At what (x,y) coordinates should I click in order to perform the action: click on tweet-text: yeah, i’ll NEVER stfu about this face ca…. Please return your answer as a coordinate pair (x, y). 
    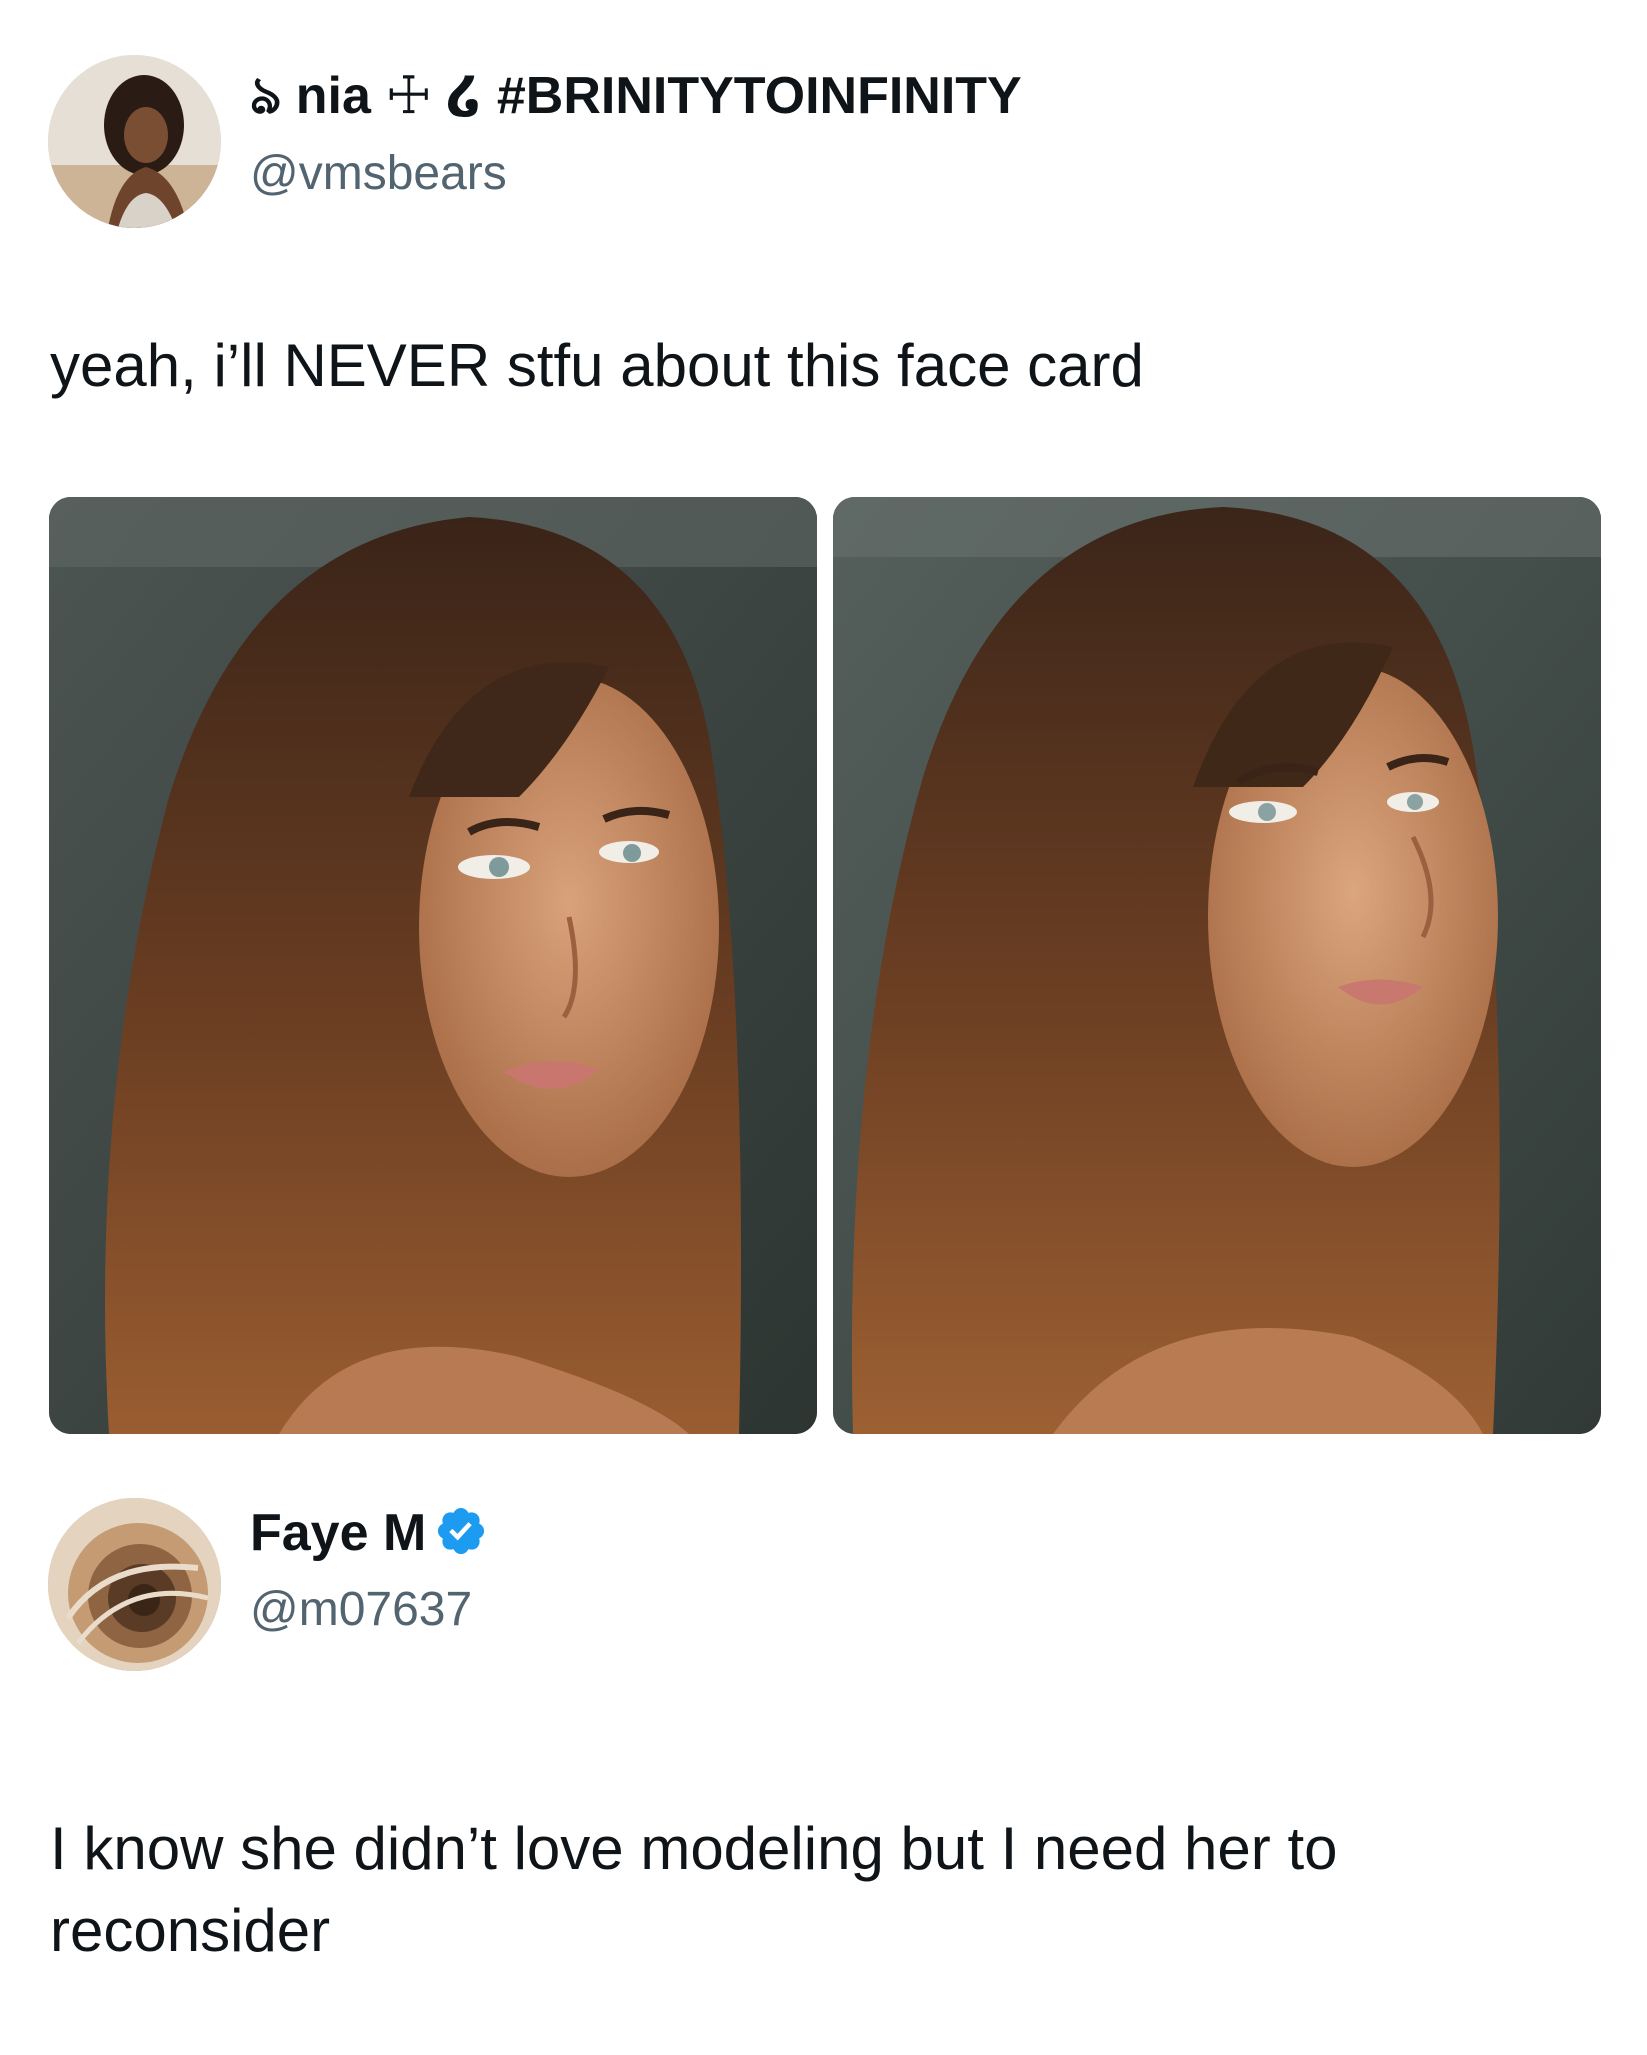
    Looking at the image, I should click on (597, 365).